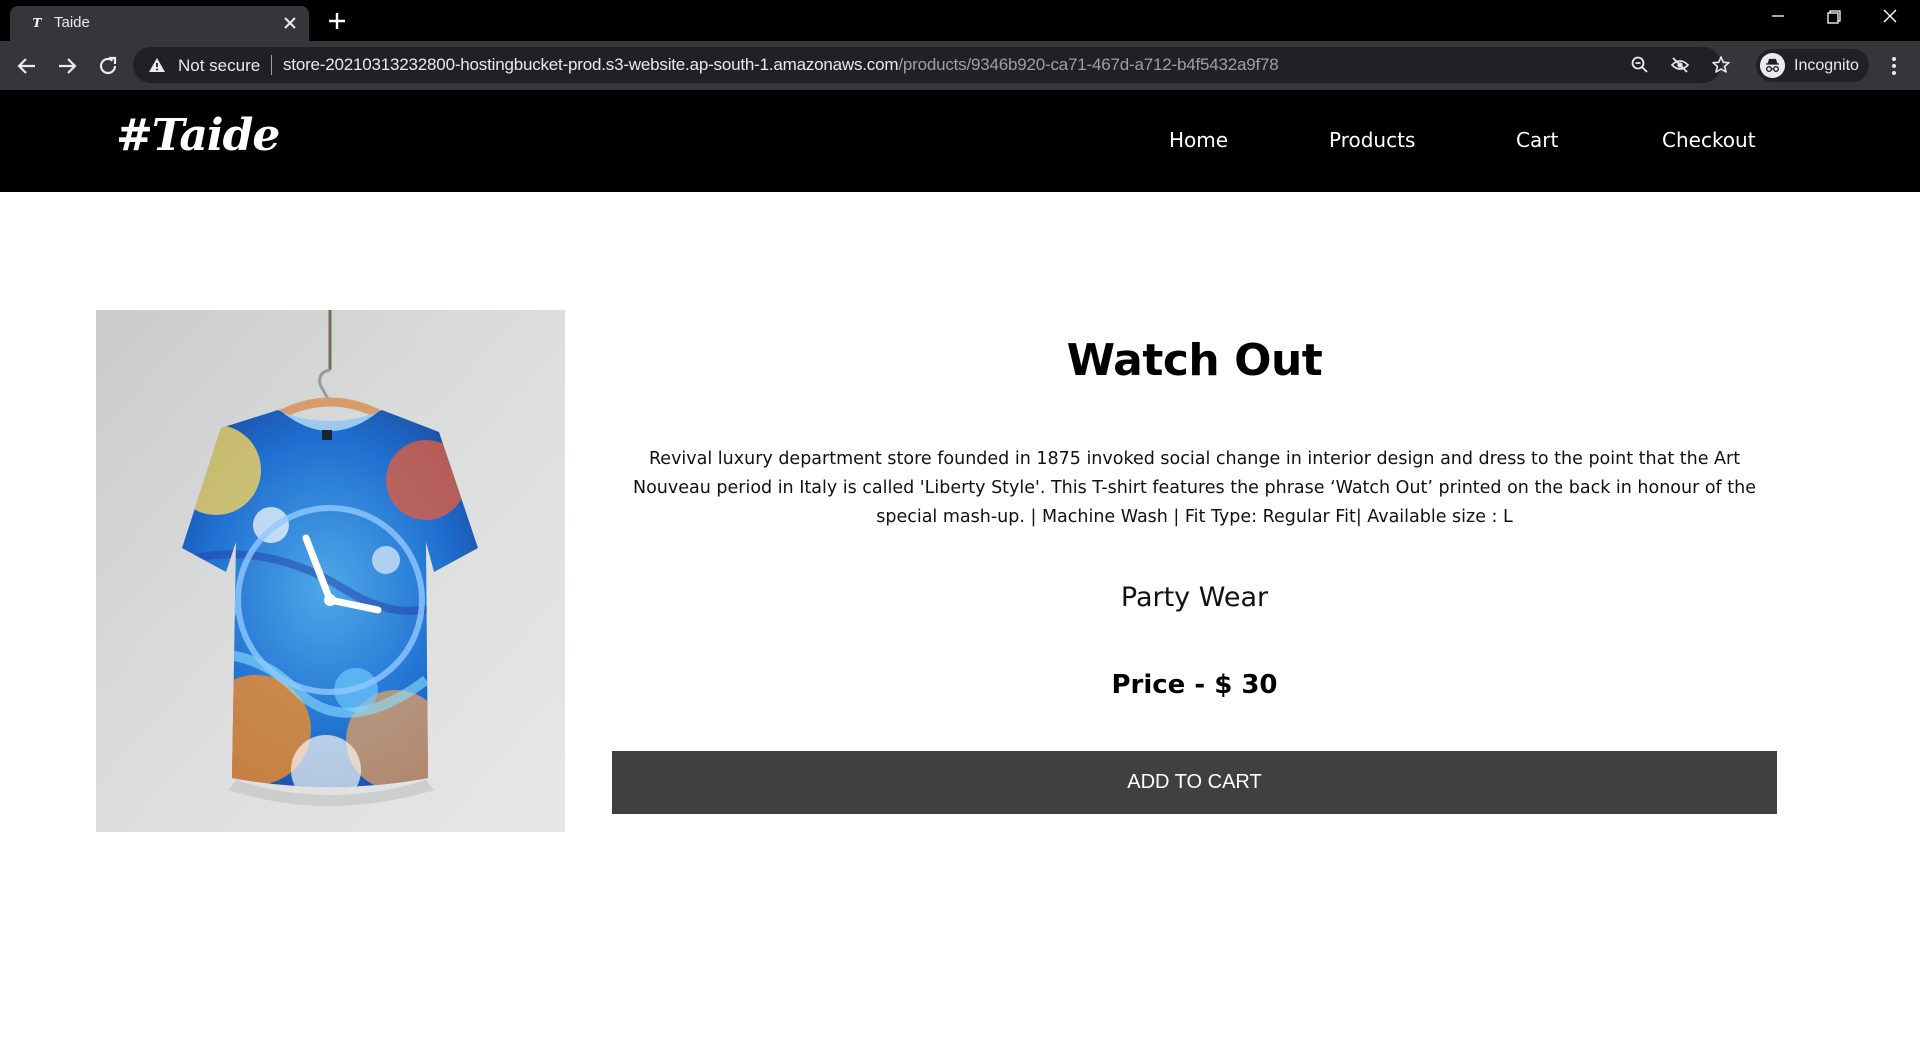  Describe the element at coordinates (1194, 597) in the screenshot. I see `product-category: Party Wear` at that location.